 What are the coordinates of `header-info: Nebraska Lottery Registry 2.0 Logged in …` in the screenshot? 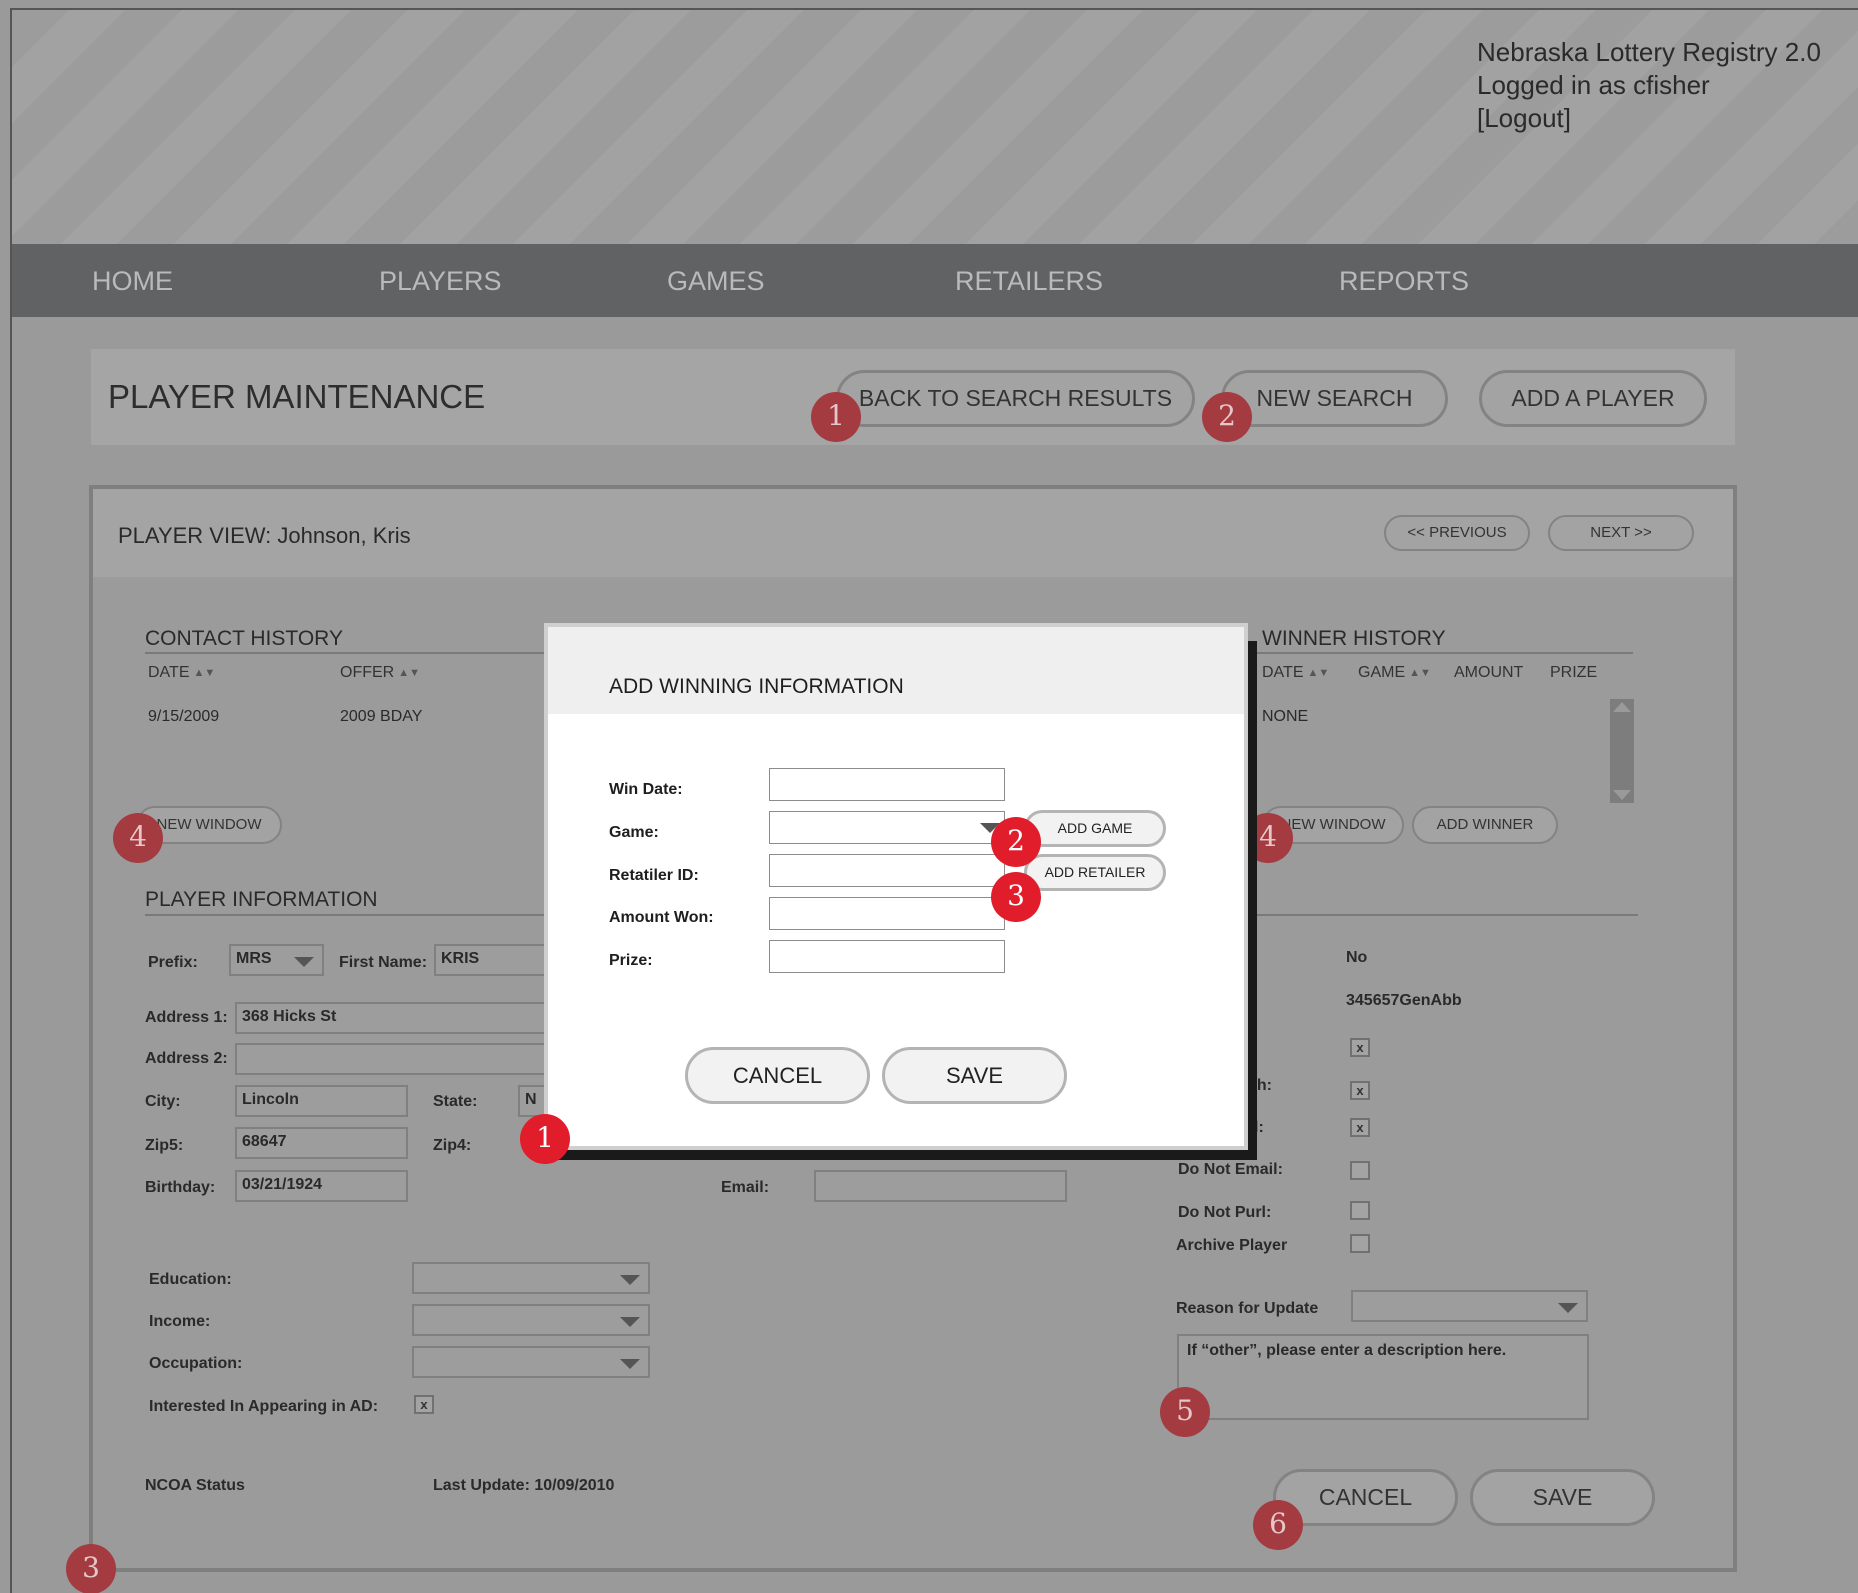 It's located at (1649, 85).